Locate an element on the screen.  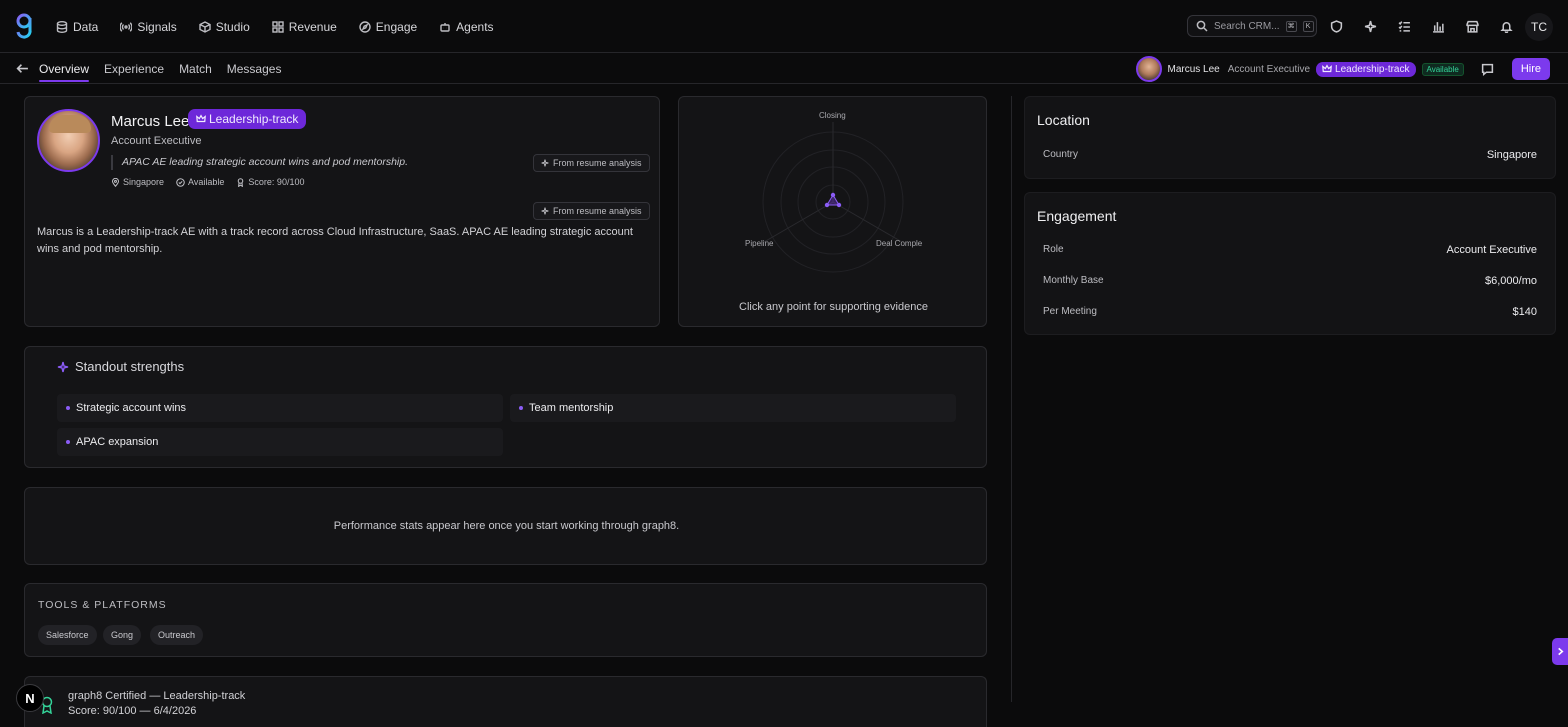
hire-button: Hire is located at coordinates (1530, 69).